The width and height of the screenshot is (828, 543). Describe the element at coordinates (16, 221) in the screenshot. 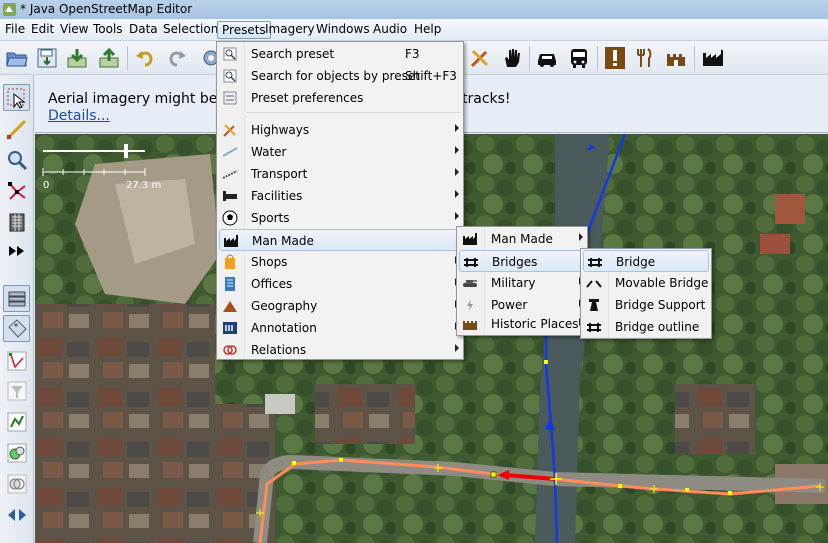

I see `building-icon` at that location.